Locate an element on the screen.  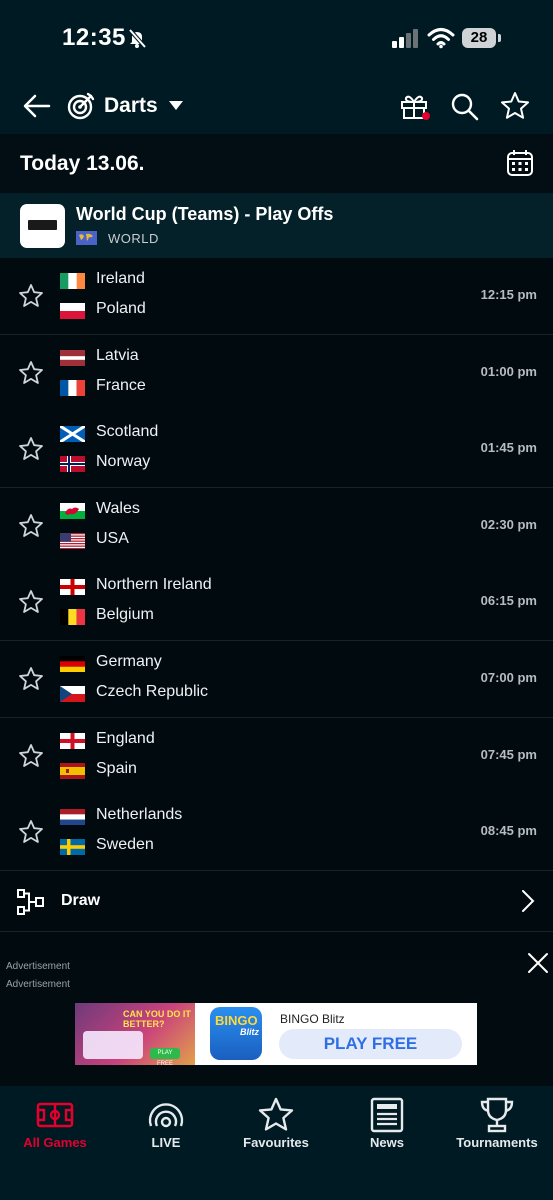
match-time: 08:45 pm is located at coordinates (508, 831).